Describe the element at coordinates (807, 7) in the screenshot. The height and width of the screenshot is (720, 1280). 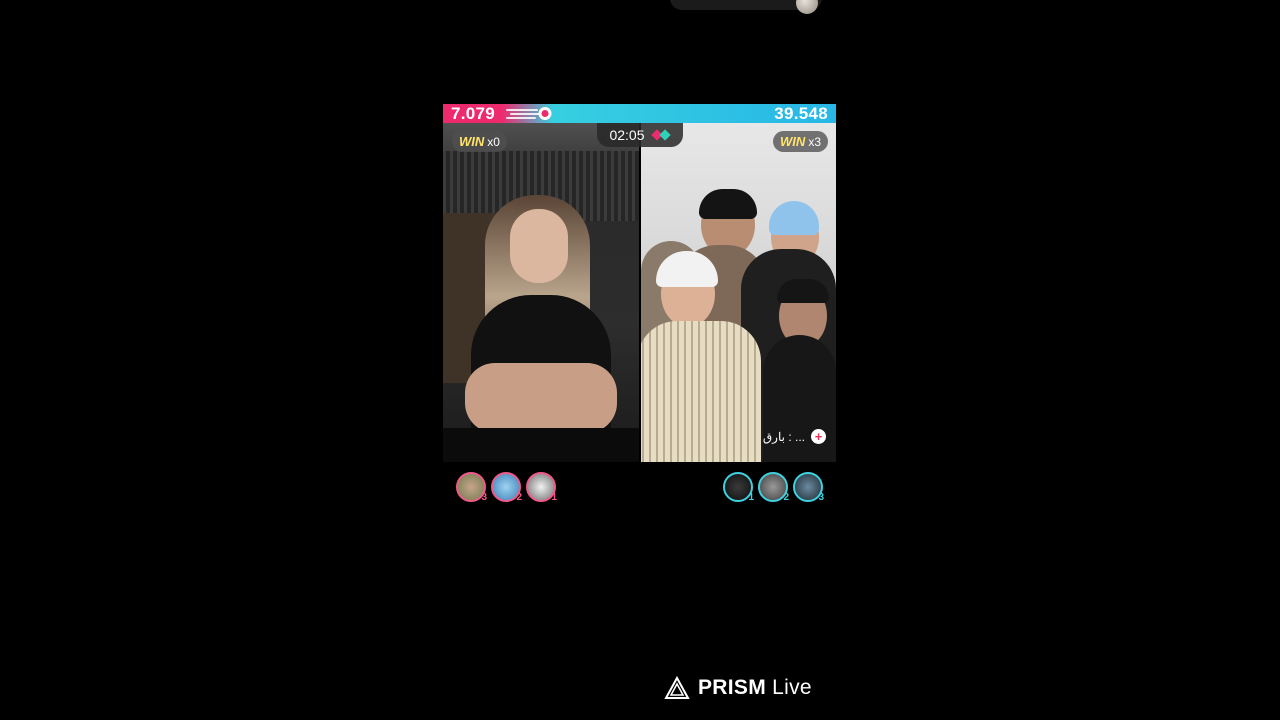
I see `host-avatar` at that location.